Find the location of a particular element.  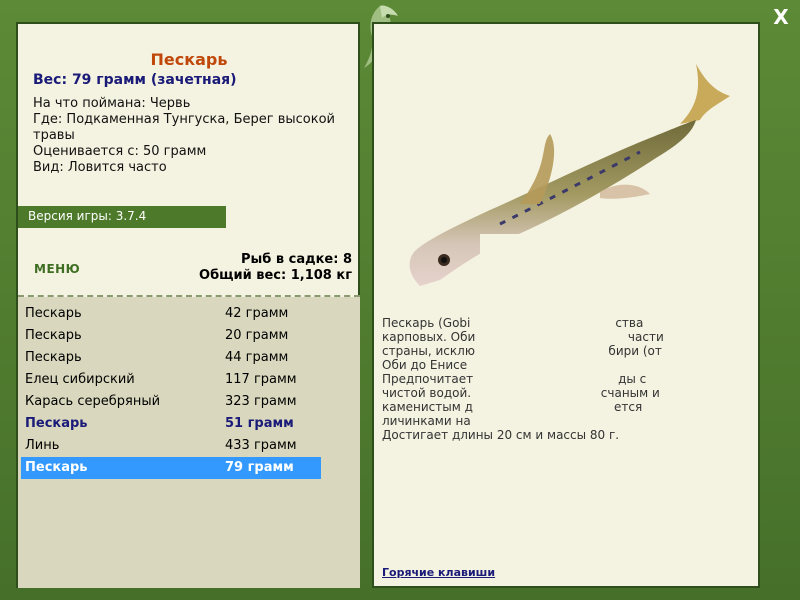

list-item: Пескарь 44 грамм is located at coordinates (171, 358).